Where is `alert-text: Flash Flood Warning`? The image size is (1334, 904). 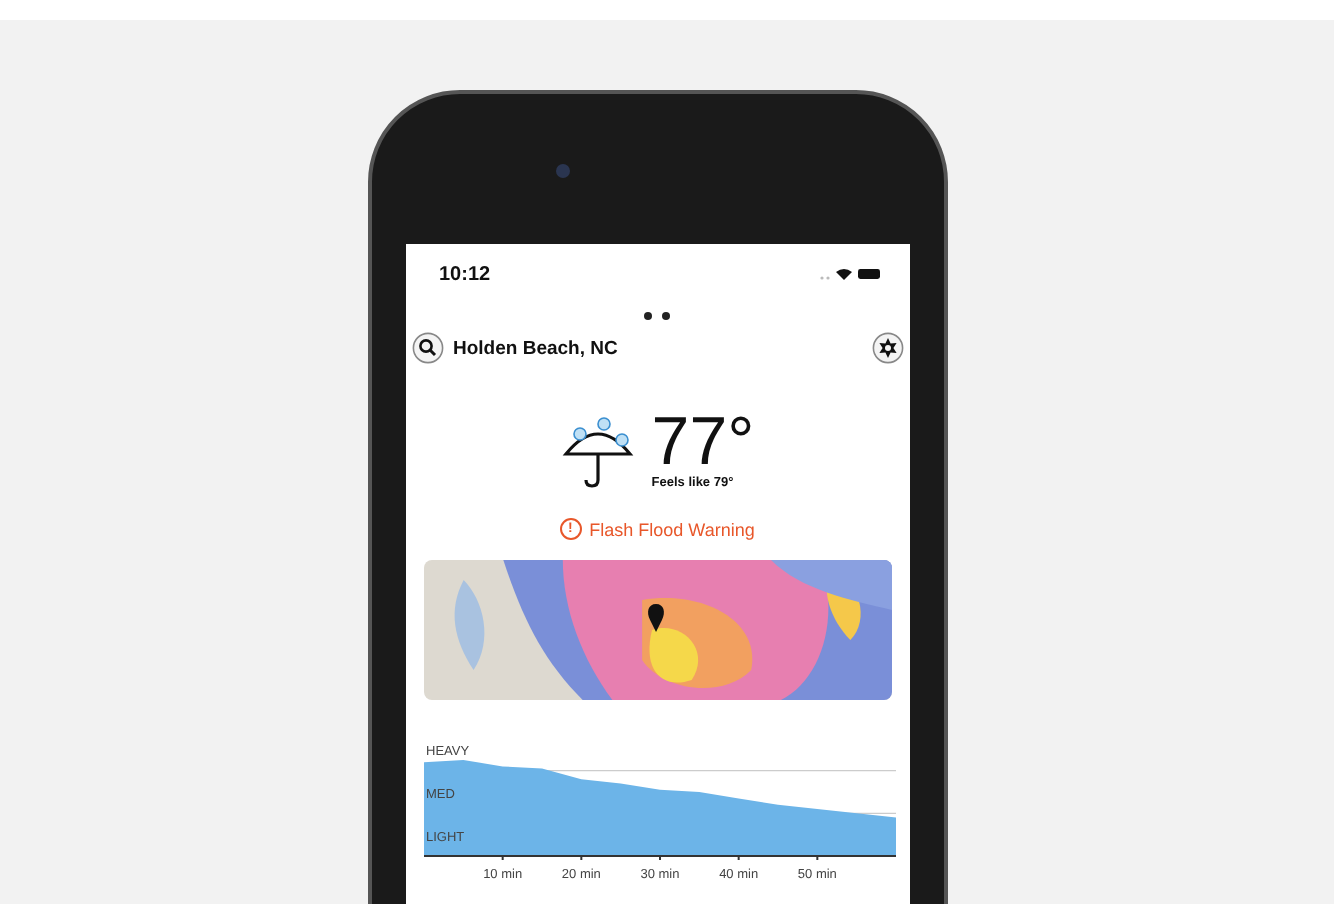
alert-text: Flash Flood Warning is located at coordinates (672, 529).